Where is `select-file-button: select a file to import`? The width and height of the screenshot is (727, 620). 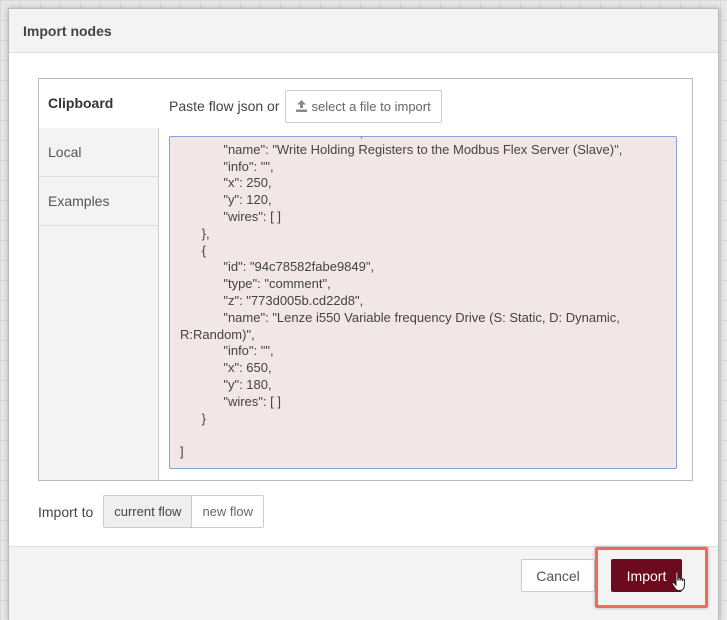
select-file-button: select a file to import is located at coordinates (363, 106).